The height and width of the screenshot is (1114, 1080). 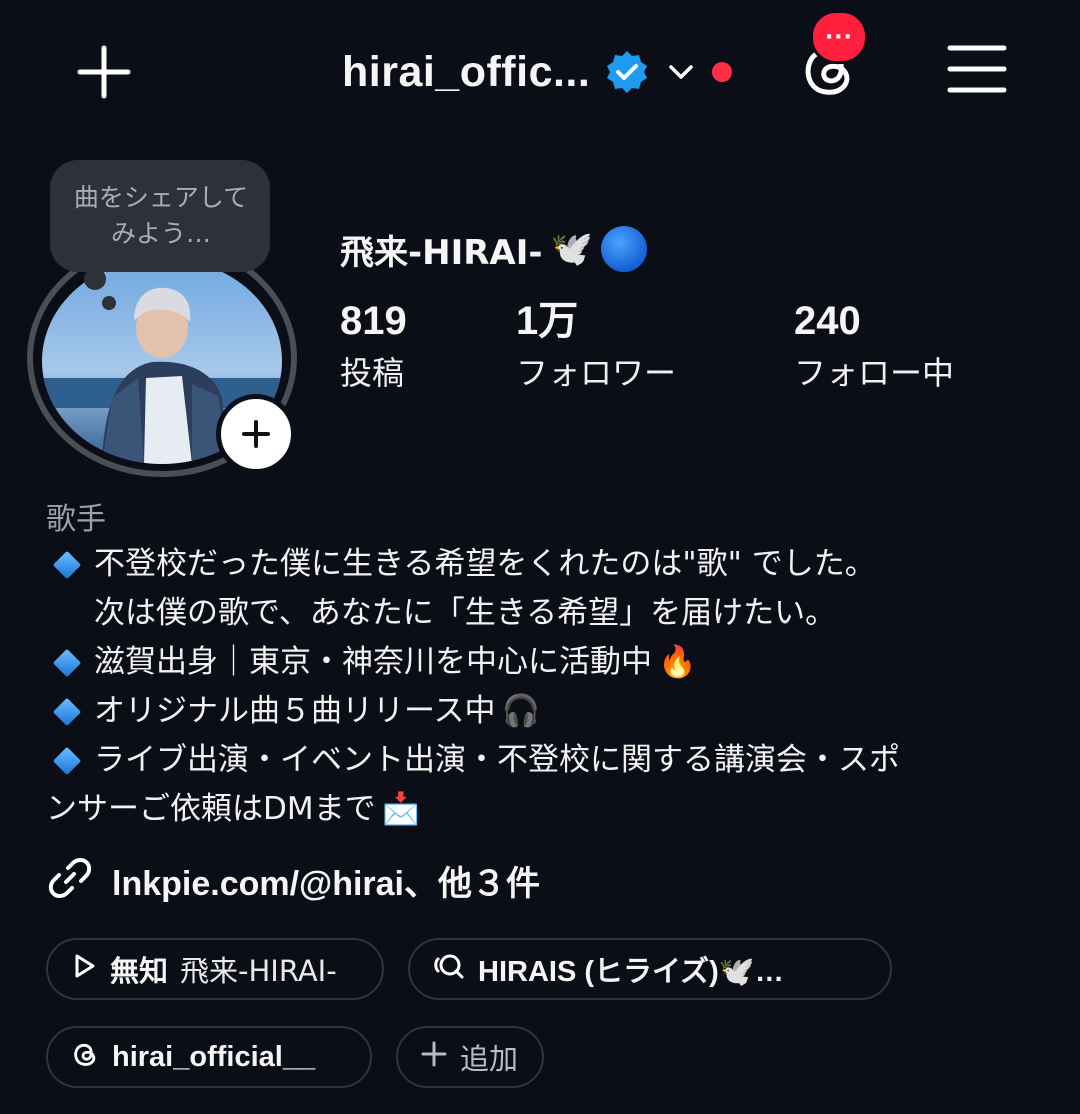 What do you see at coordinates (874, 373) in the screenshot?
I see `stat-following-label: フォロー中` at bounding box center [874, 373].